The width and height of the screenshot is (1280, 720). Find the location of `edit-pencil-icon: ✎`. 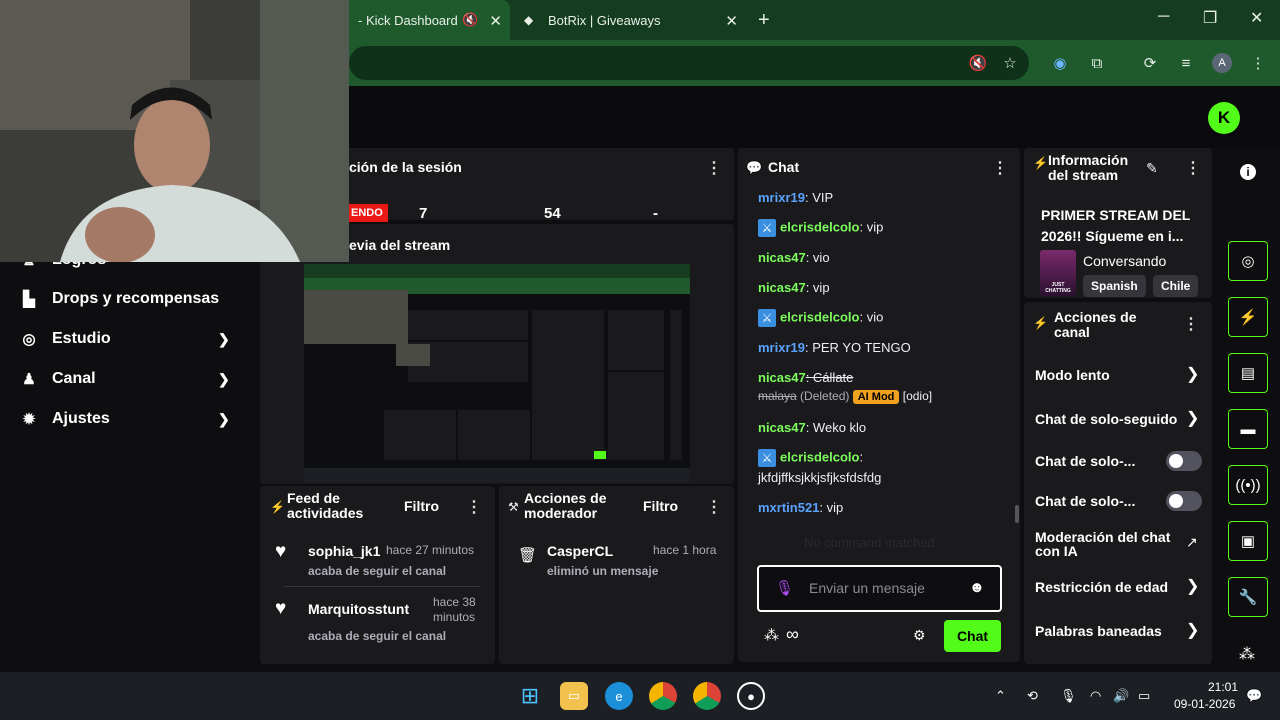

edit-pencil-icon: ✎ is located at coordinates (1152, 168).